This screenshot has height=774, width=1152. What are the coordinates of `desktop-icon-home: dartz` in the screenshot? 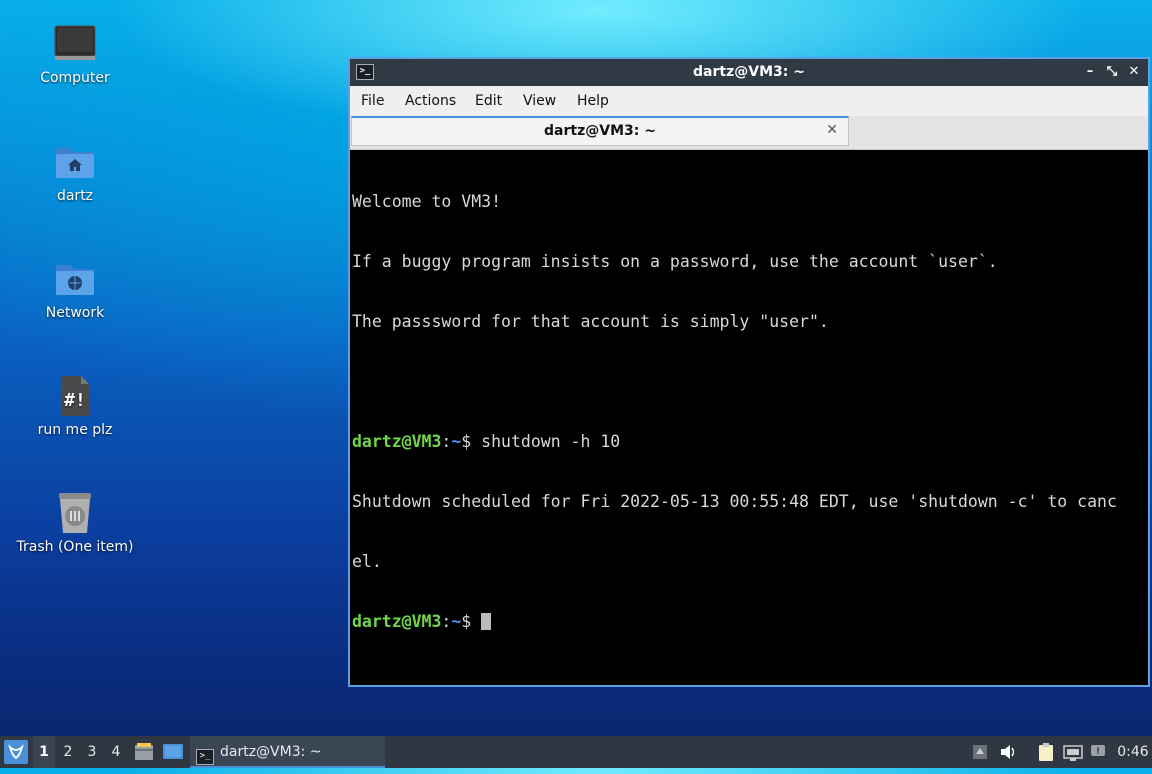 It's located at (75, 172).